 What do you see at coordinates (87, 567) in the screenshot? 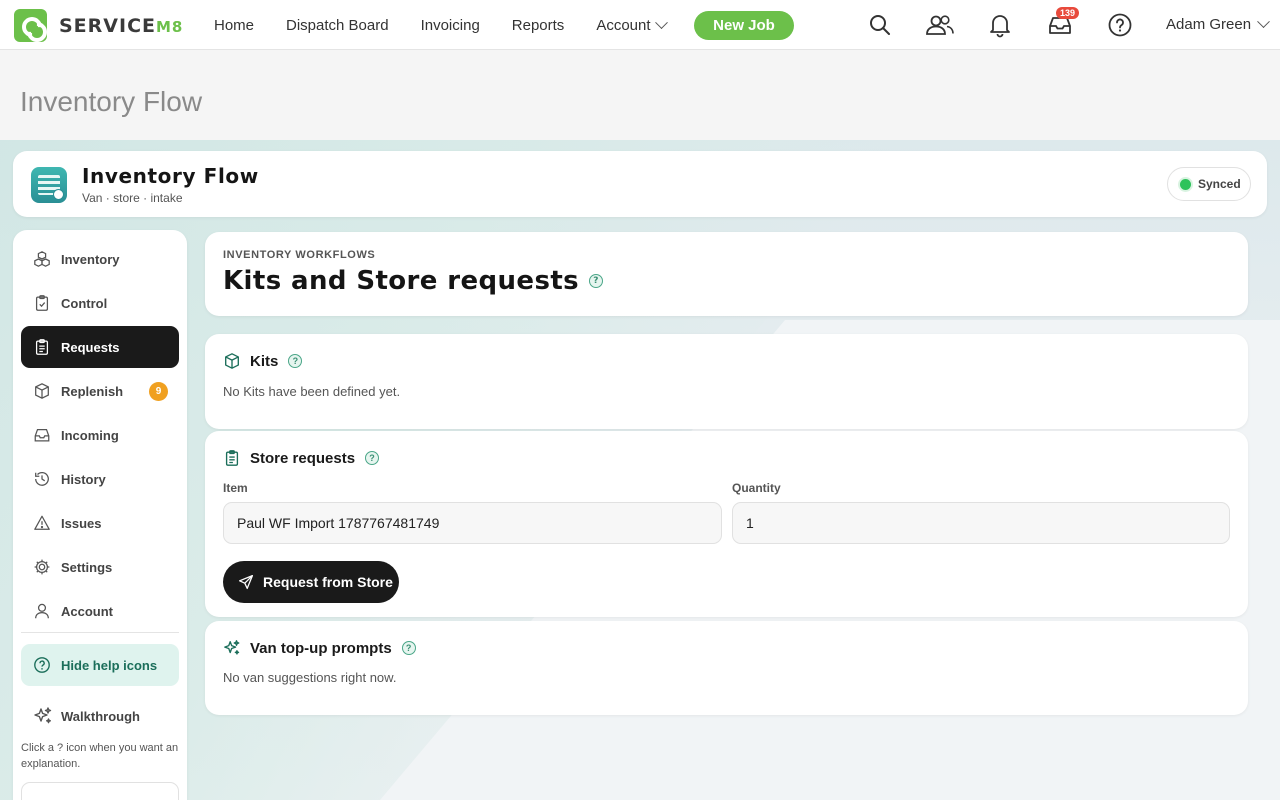
I see `sidebar-item-label: Settings` at bounding box center [87, 567].